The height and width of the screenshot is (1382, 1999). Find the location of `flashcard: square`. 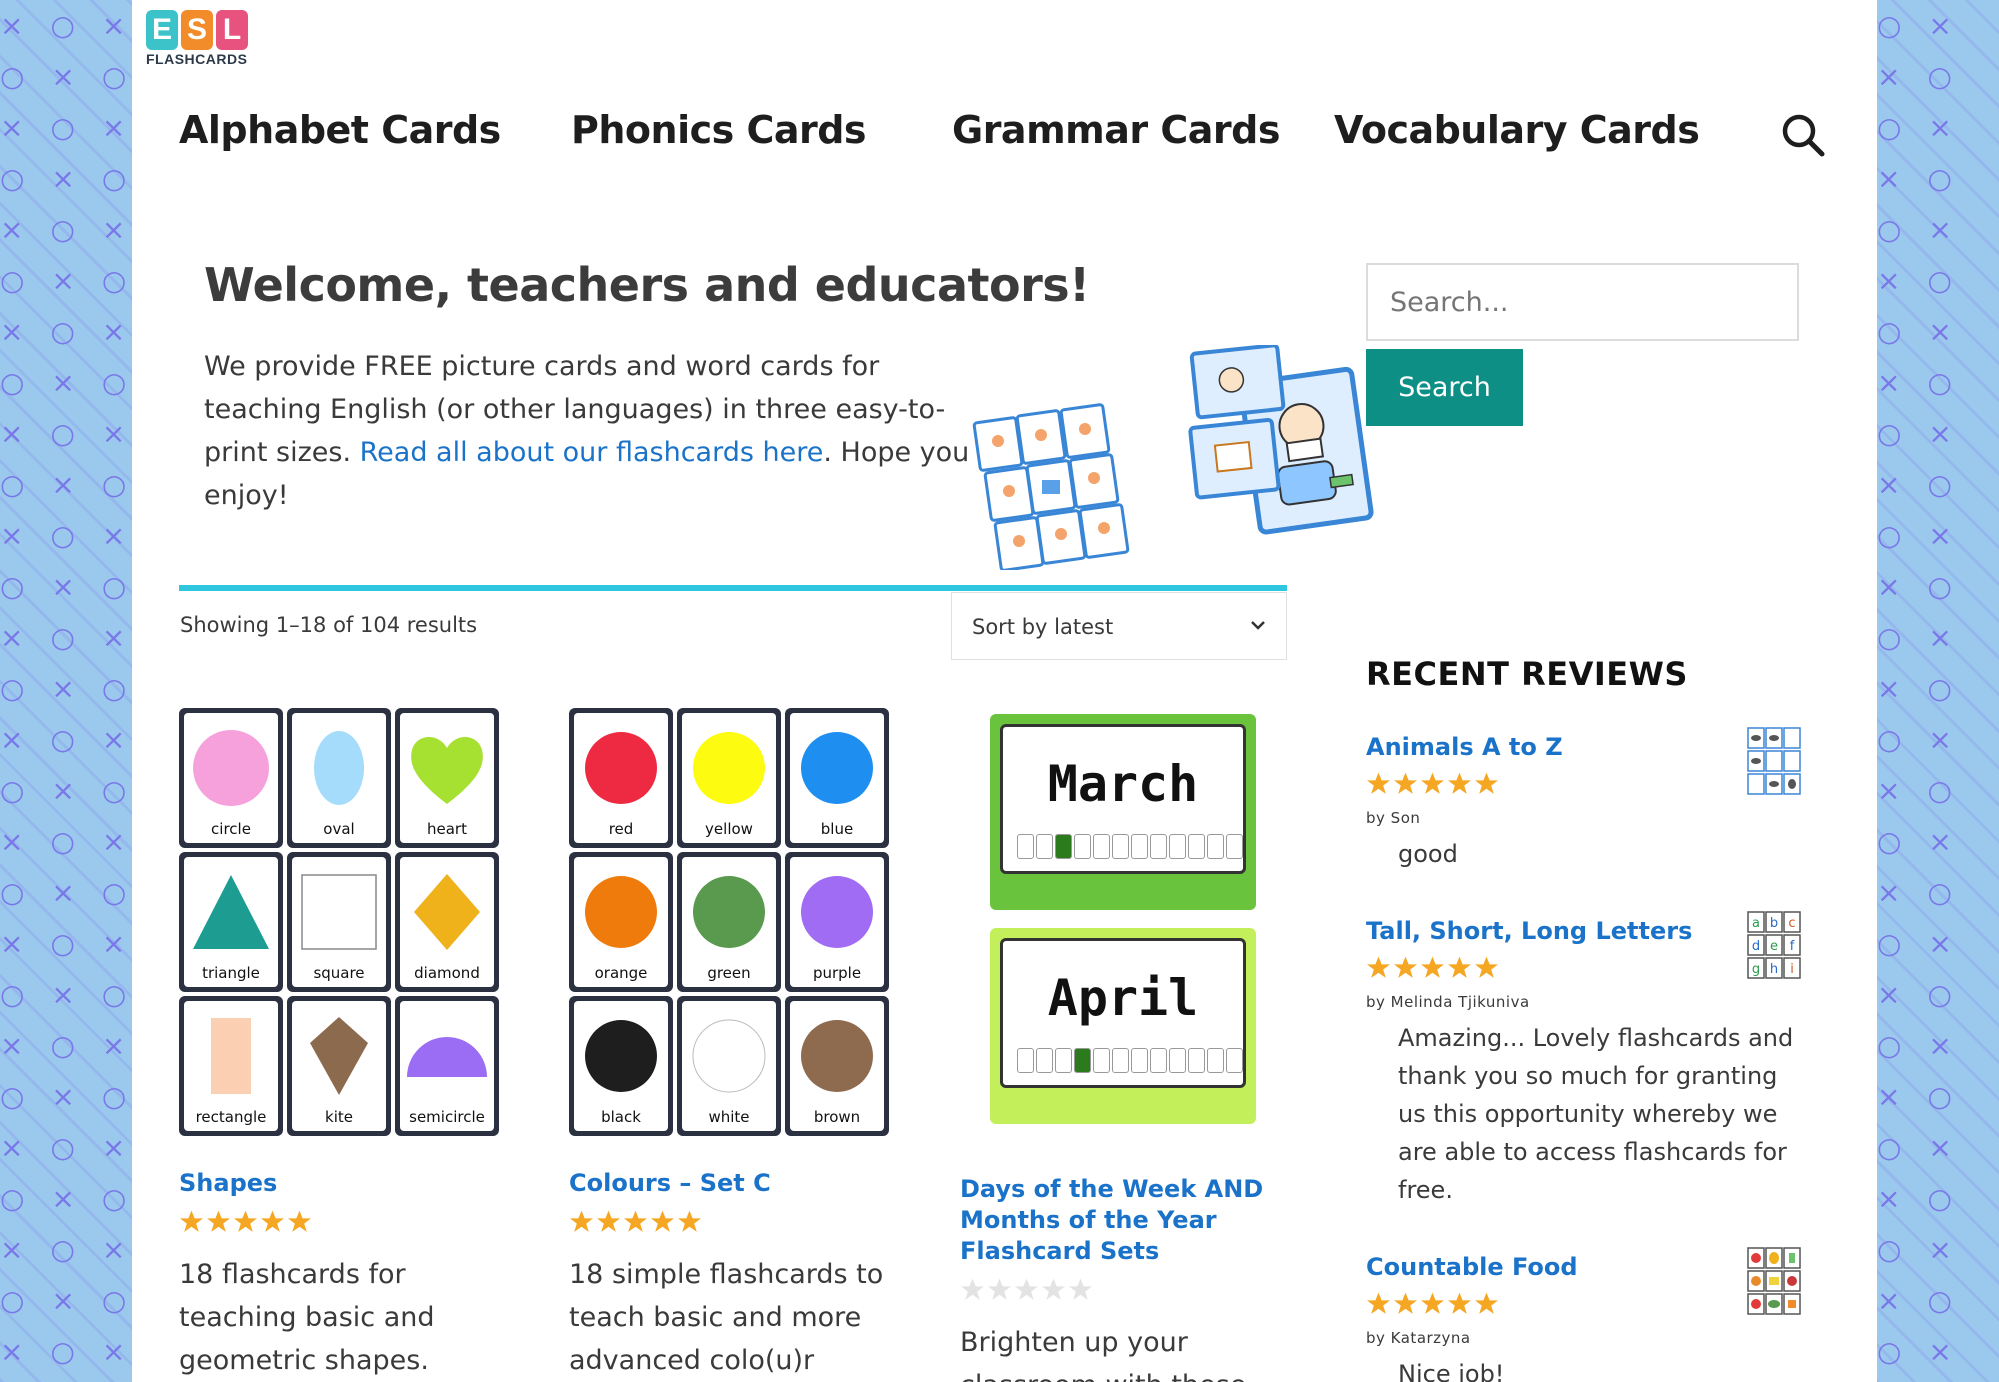

flashcard: square is located at coordinates (339, 922).